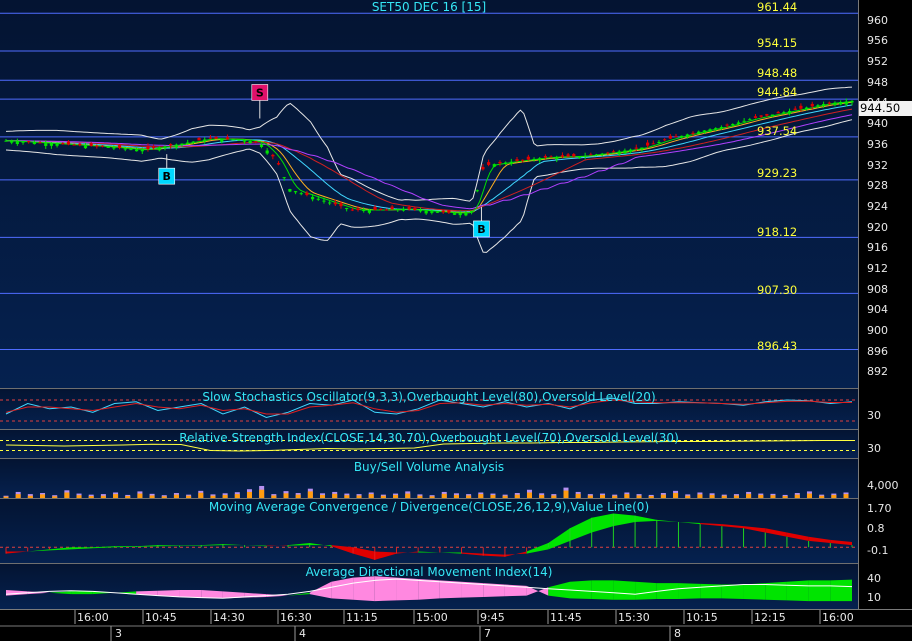 The width and height of the screenshot is (912, 641). I want to click on volume-axis: 4,000, so click(885, 478).